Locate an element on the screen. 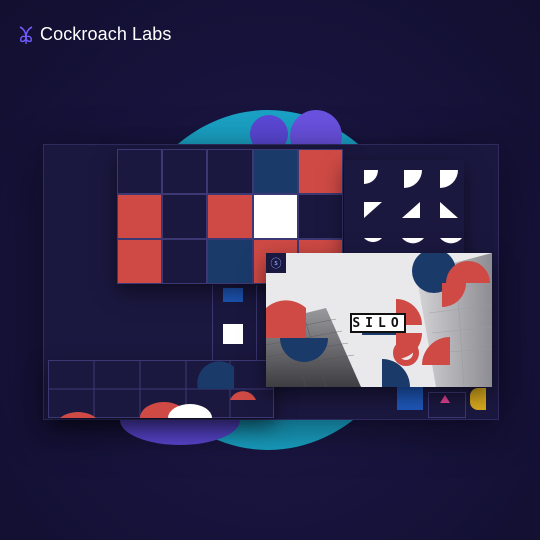  brand-header: Cockroach Labs is located at coordinates (94, 34).